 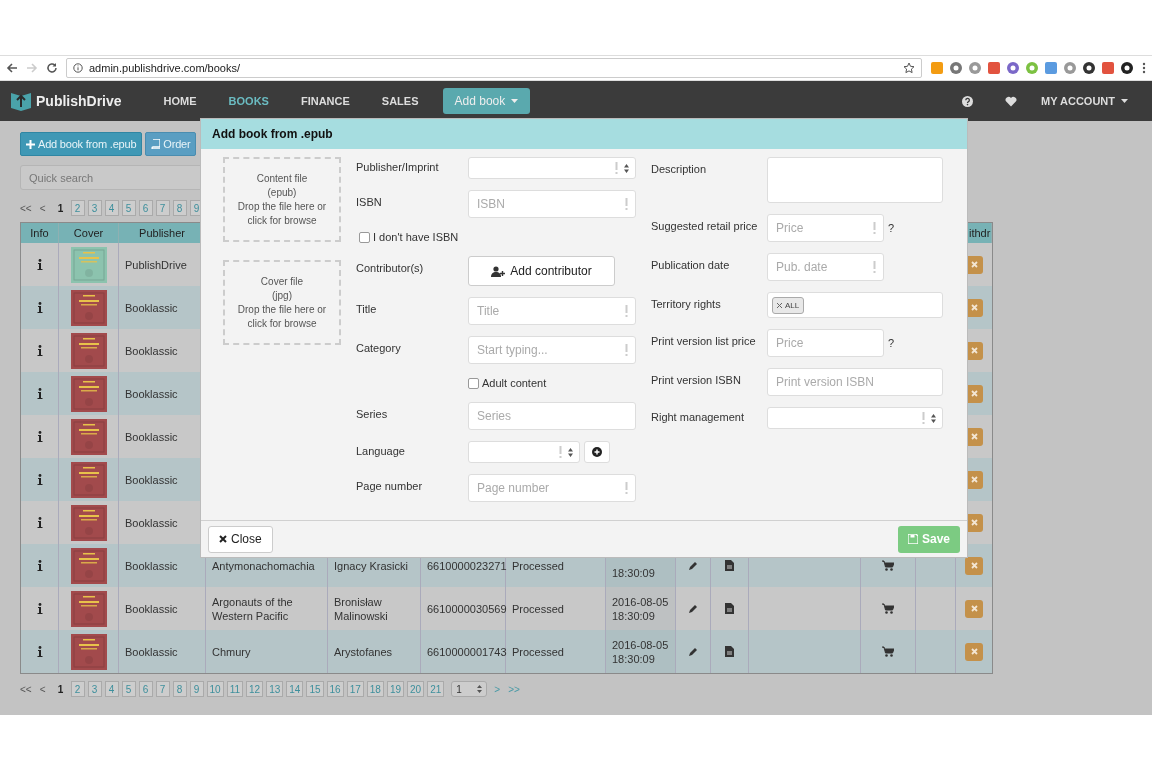 I want to click on page-link: 17, so click(x=355, y=689).